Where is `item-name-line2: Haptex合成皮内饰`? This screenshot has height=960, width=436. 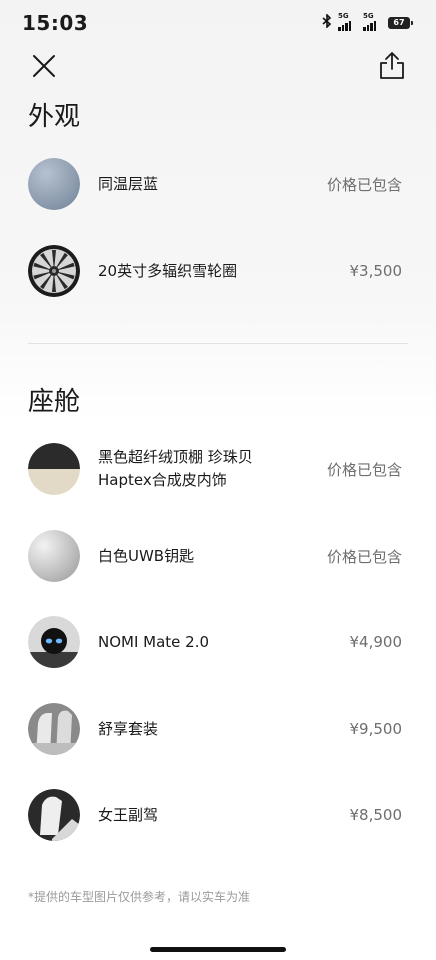
item-name-line2: Haptex合成皮内饰 is located at coordinates (162, 480).